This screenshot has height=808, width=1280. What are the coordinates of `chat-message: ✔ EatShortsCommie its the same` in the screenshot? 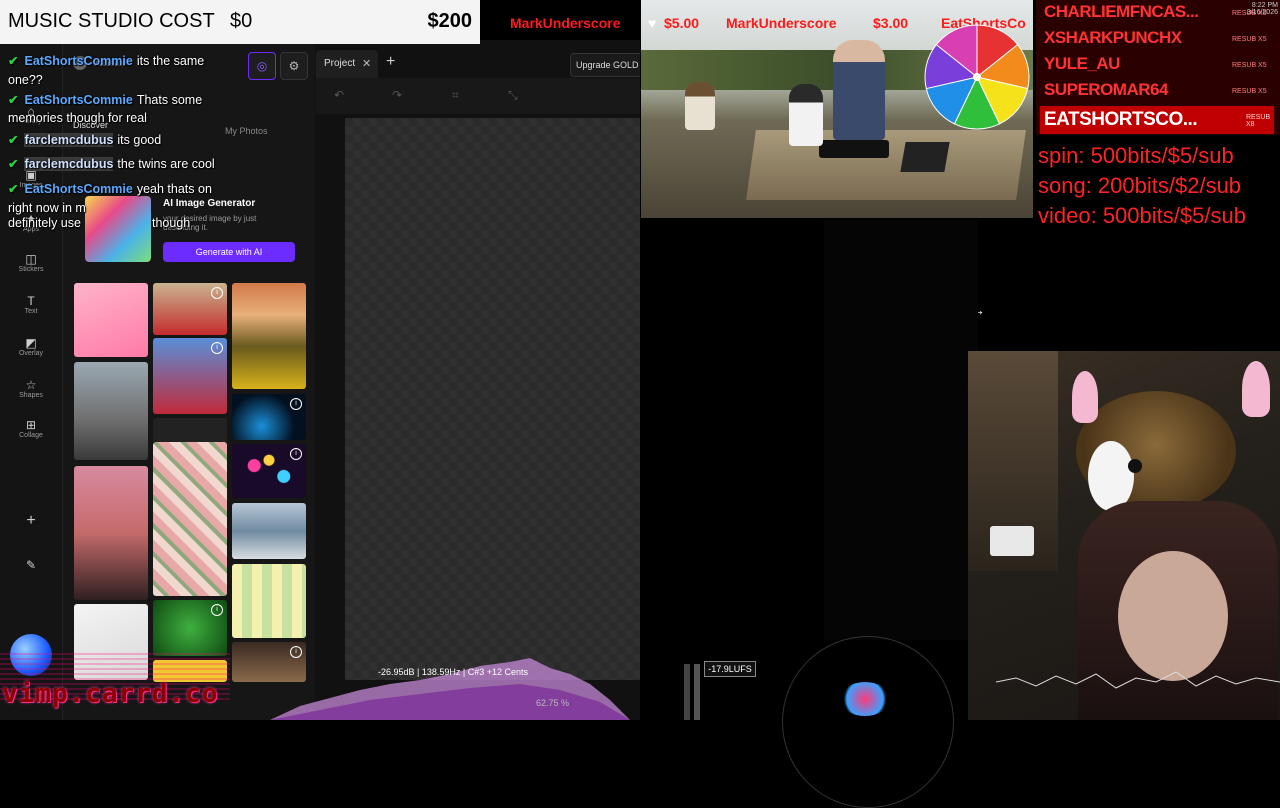 It's located at (106, 60).